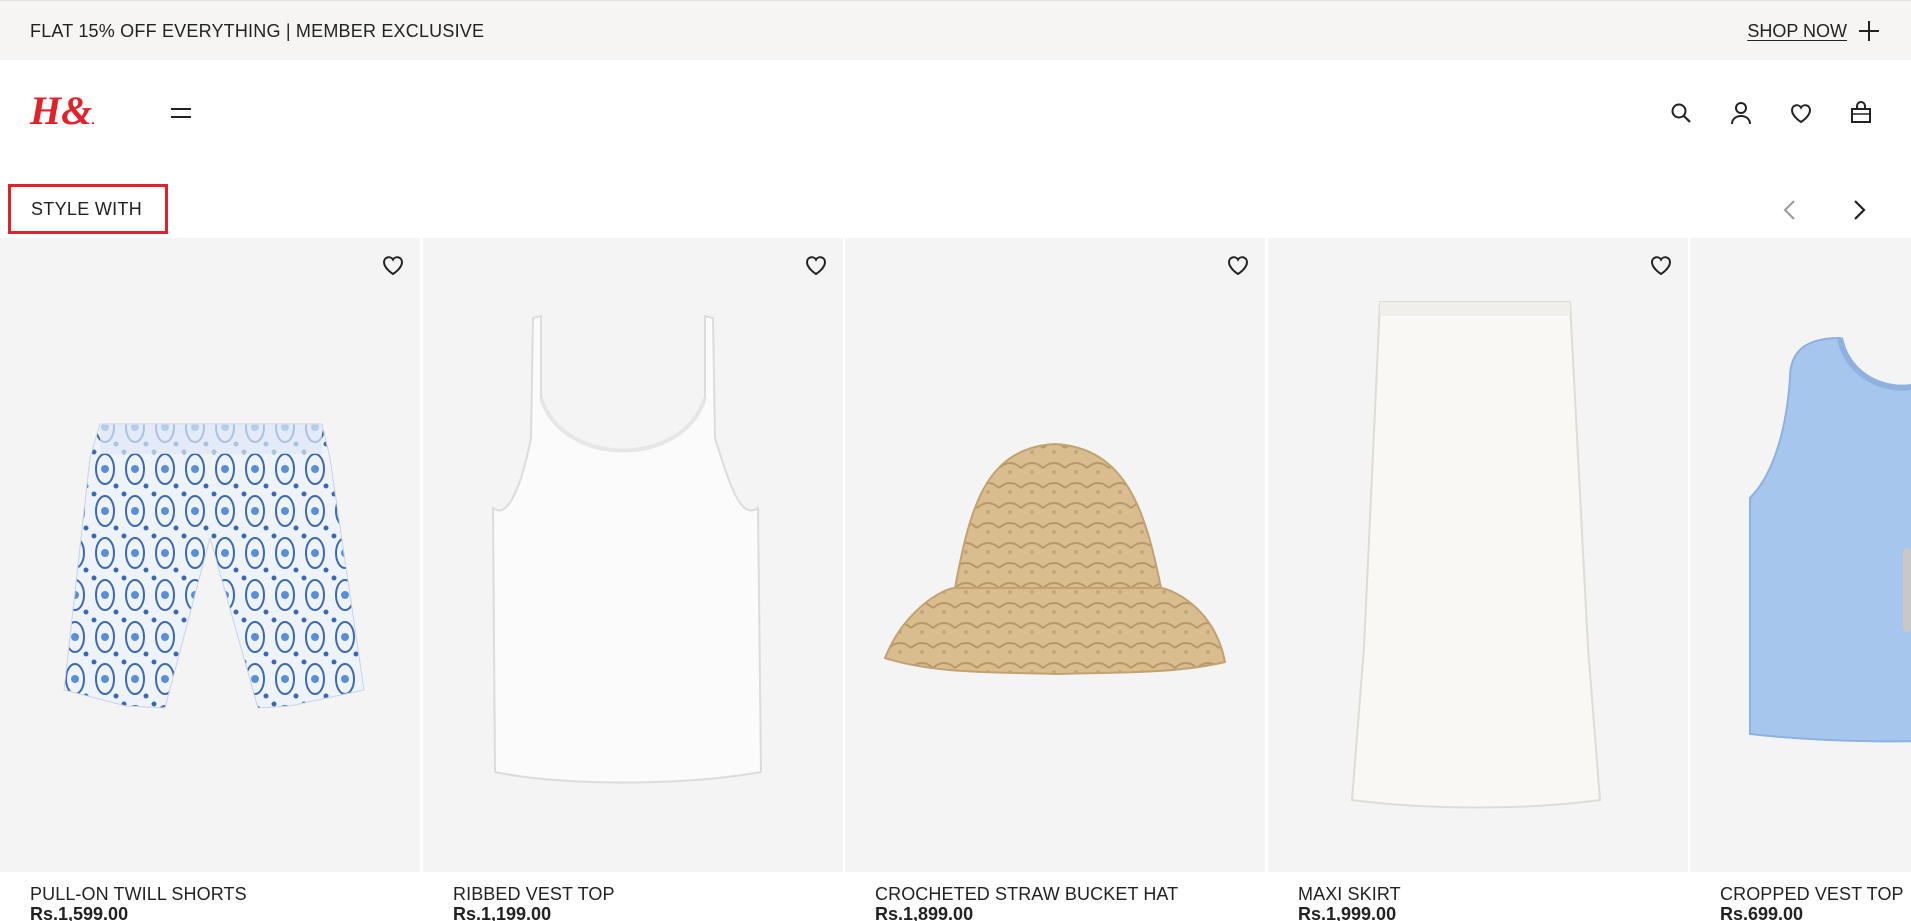  Describe the element at coordinates (955, 110) in the screenshot. I see `site-header: H&M` at that location.